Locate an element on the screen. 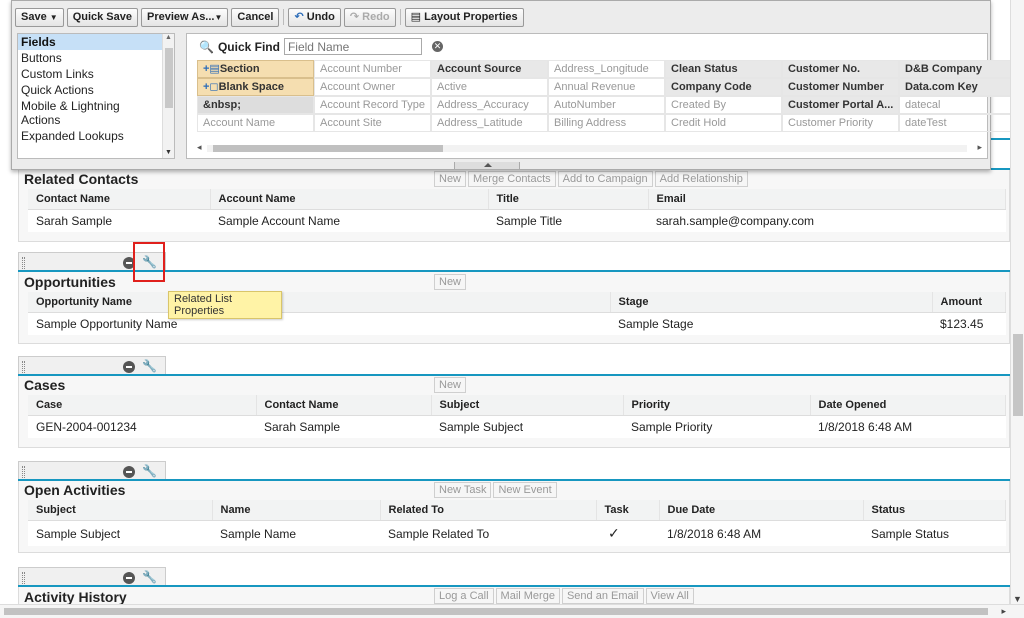  view-all-button: View All is located at coordinates (669, 596).